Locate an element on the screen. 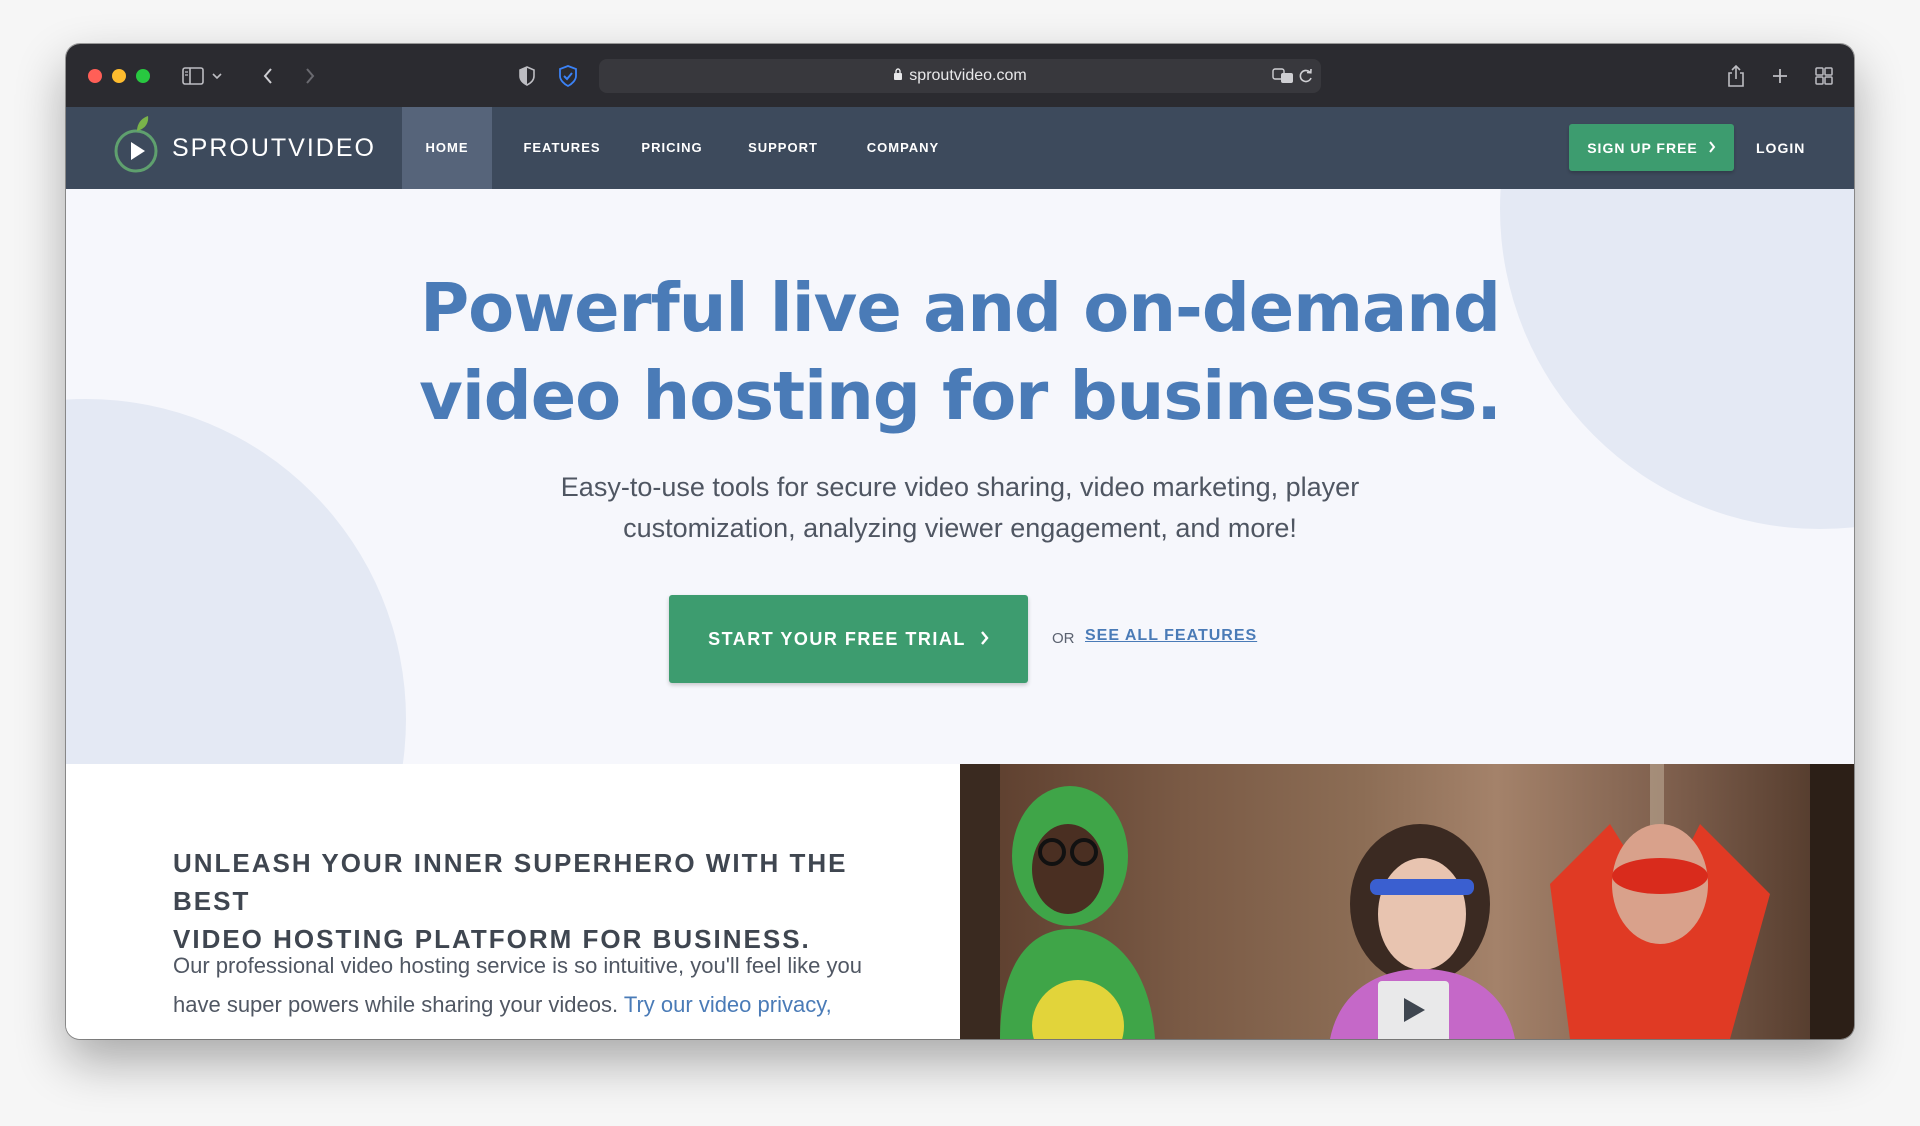 This screenshot has height=1126, width=1920. sign-up-free-button: SIGN UP FREE is located at coordinates (1651, 147).